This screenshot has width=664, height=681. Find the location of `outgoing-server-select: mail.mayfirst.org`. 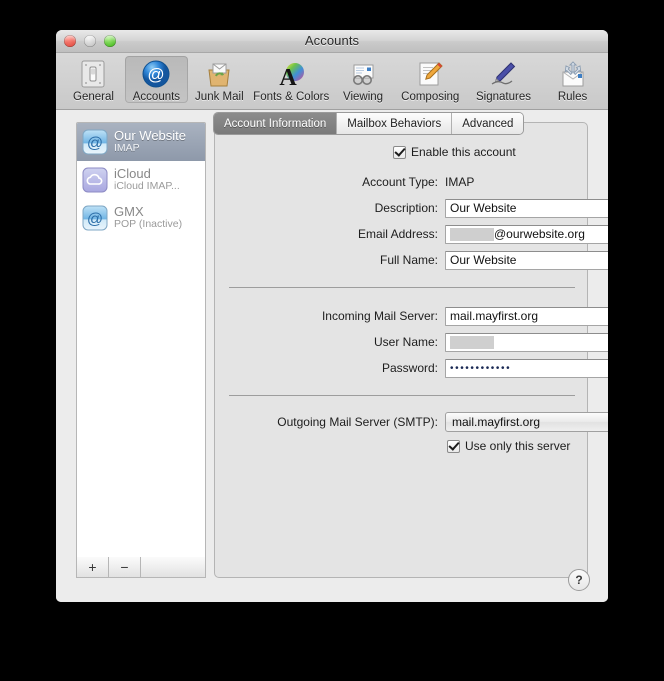

outgoing-server-select: mail.mayfirst.org is located at coordinates (526, 422).